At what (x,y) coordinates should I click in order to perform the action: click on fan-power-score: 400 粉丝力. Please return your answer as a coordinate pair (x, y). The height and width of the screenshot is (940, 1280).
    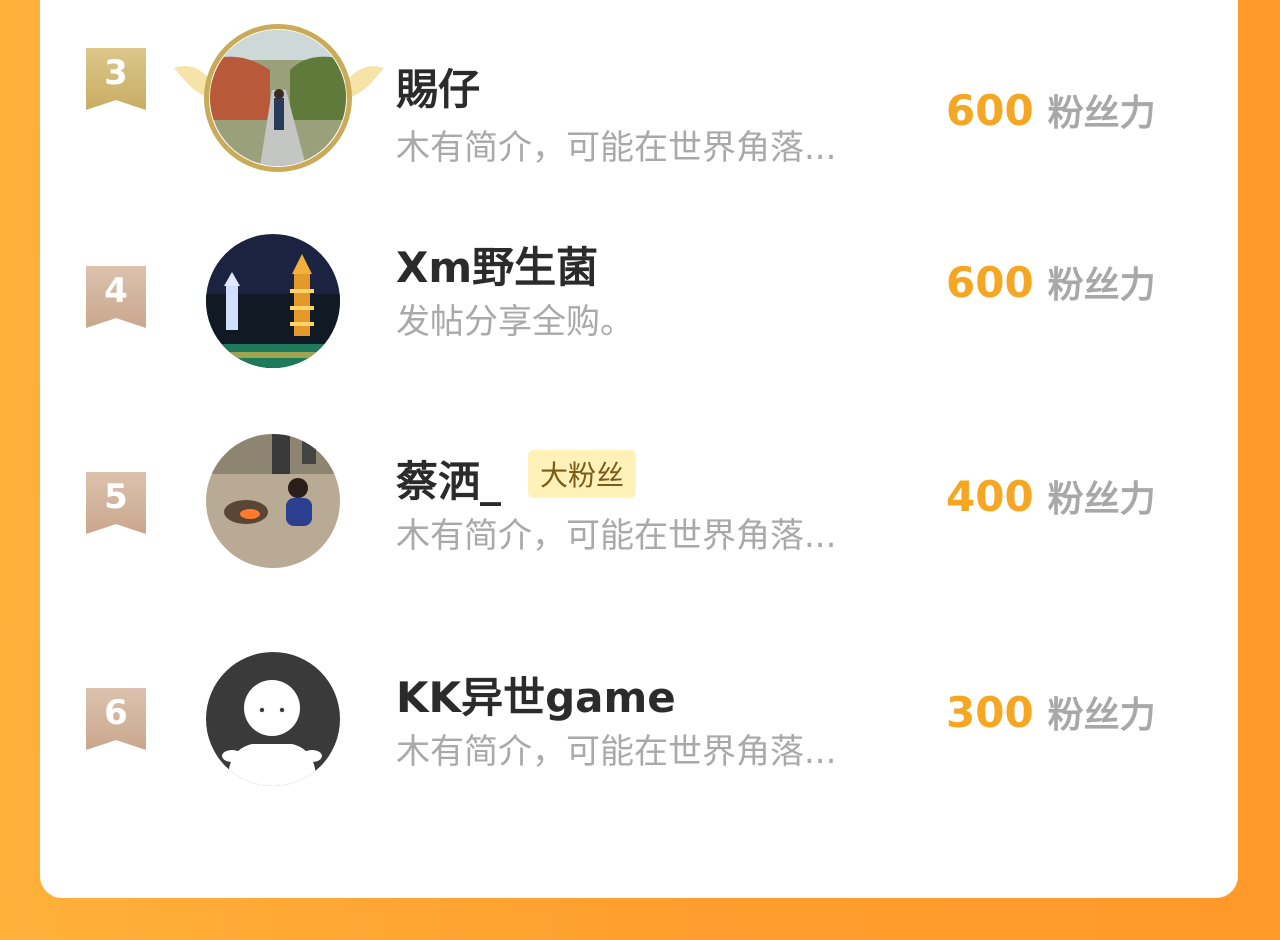
    Looking at the image, I should click on (1051, 496).